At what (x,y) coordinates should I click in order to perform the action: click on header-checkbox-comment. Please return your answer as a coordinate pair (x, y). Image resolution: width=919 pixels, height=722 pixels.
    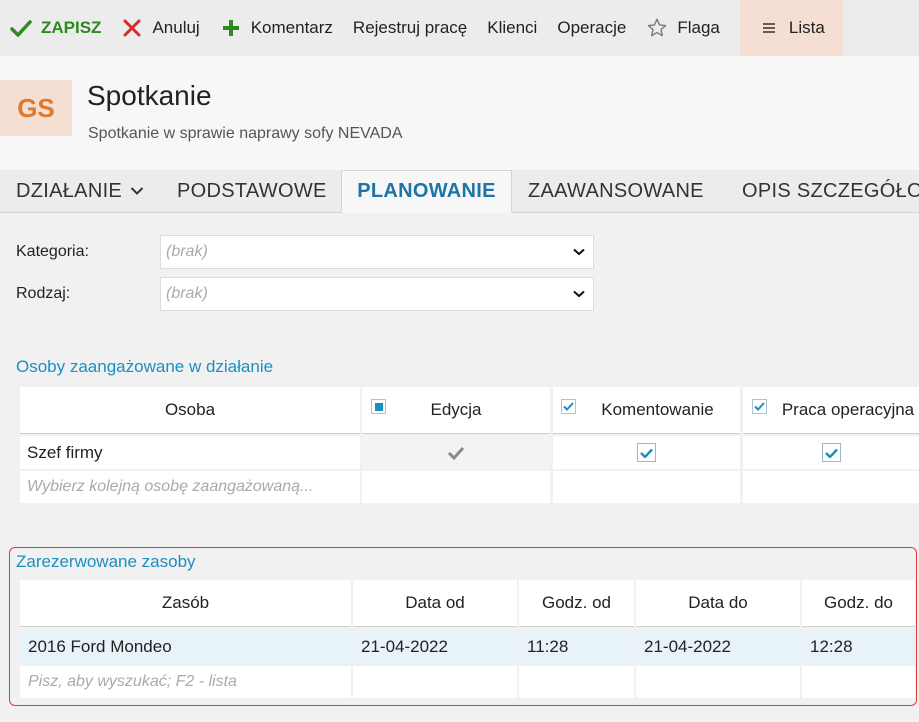
    Looking at the image, I should click on (568, 406).